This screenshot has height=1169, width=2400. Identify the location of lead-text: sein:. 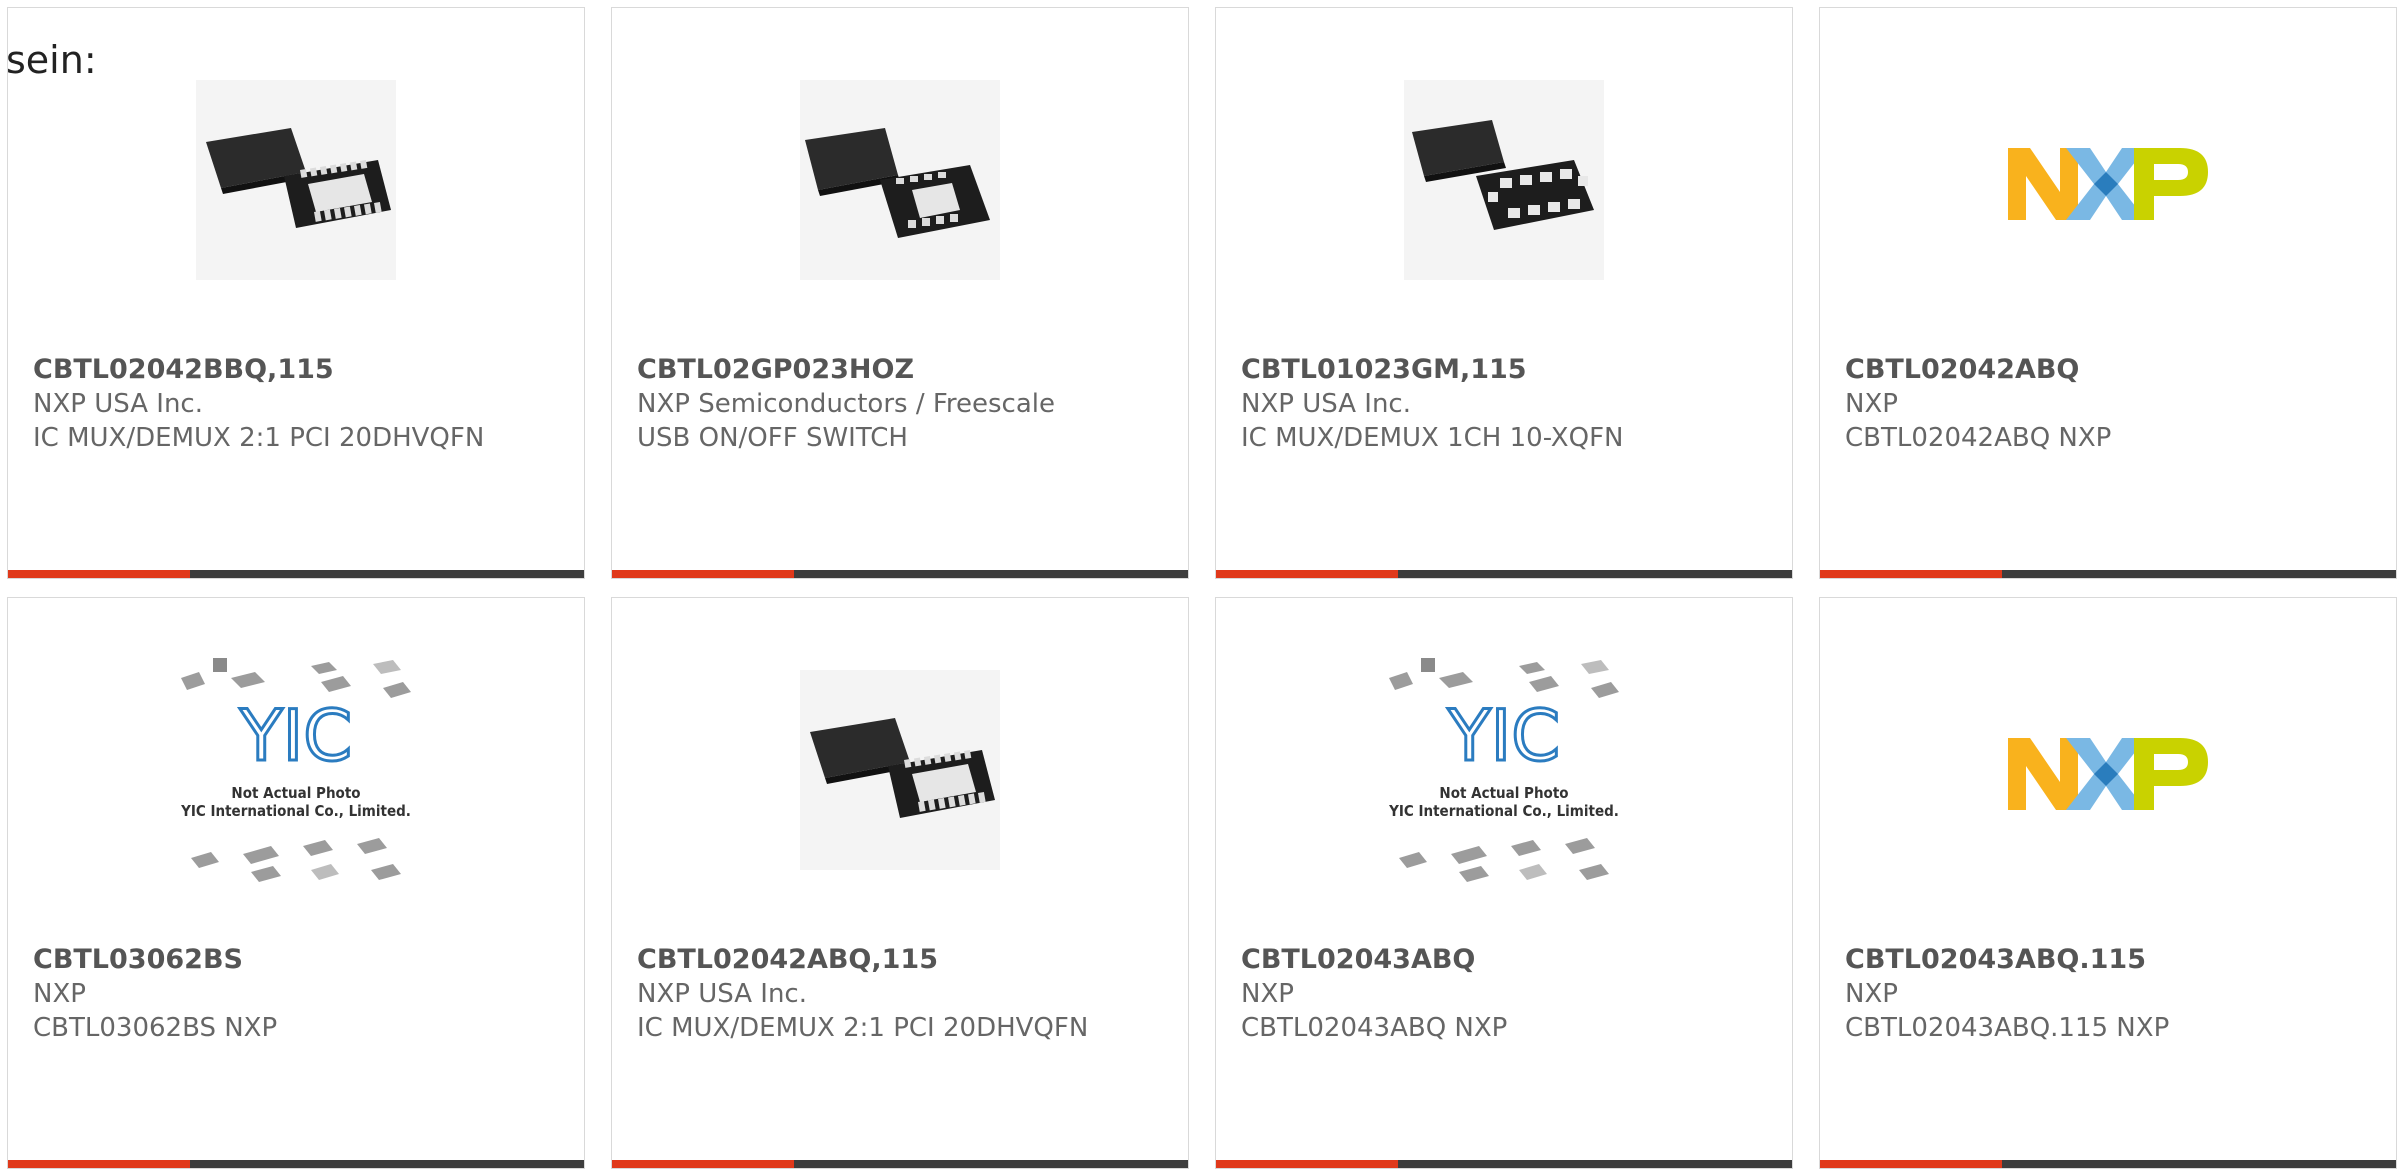
(51, 60).